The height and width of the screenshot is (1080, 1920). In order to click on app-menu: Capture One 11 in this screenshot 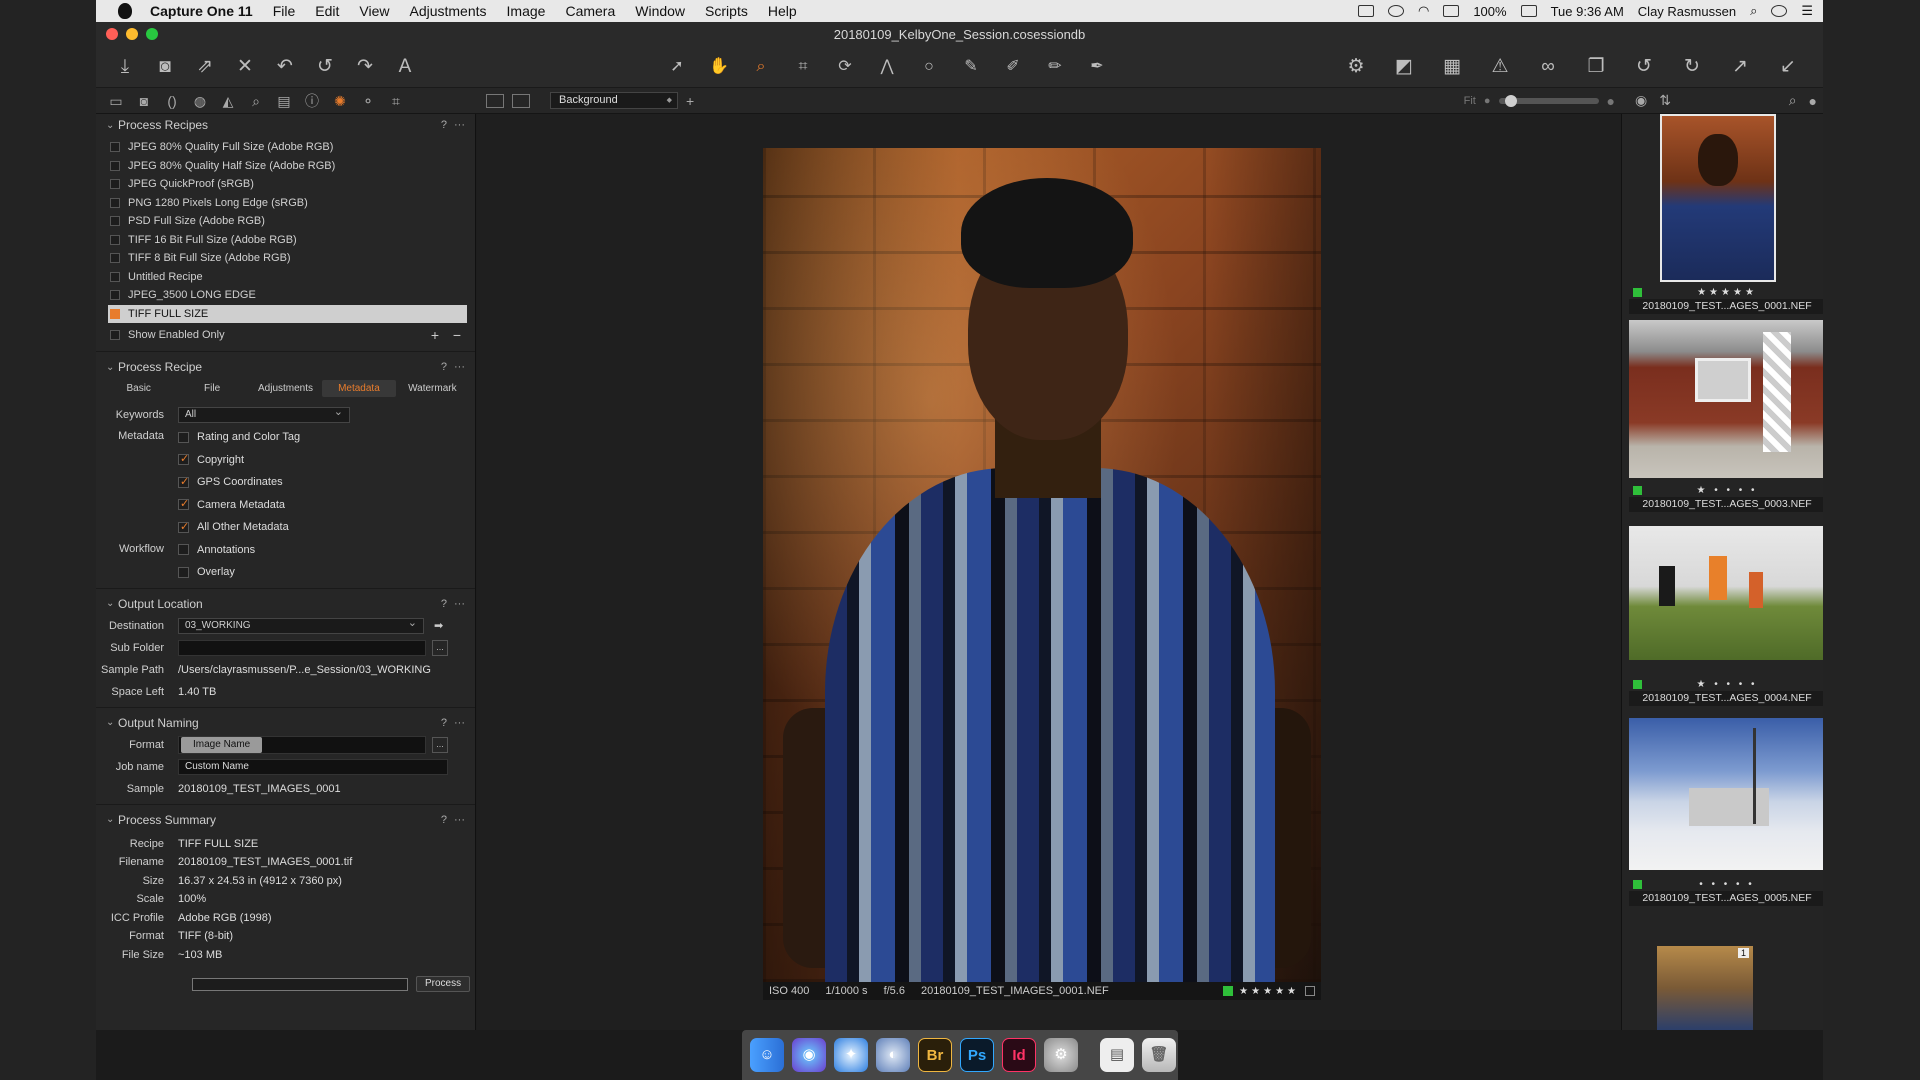, I will do `click(201, 11)`.